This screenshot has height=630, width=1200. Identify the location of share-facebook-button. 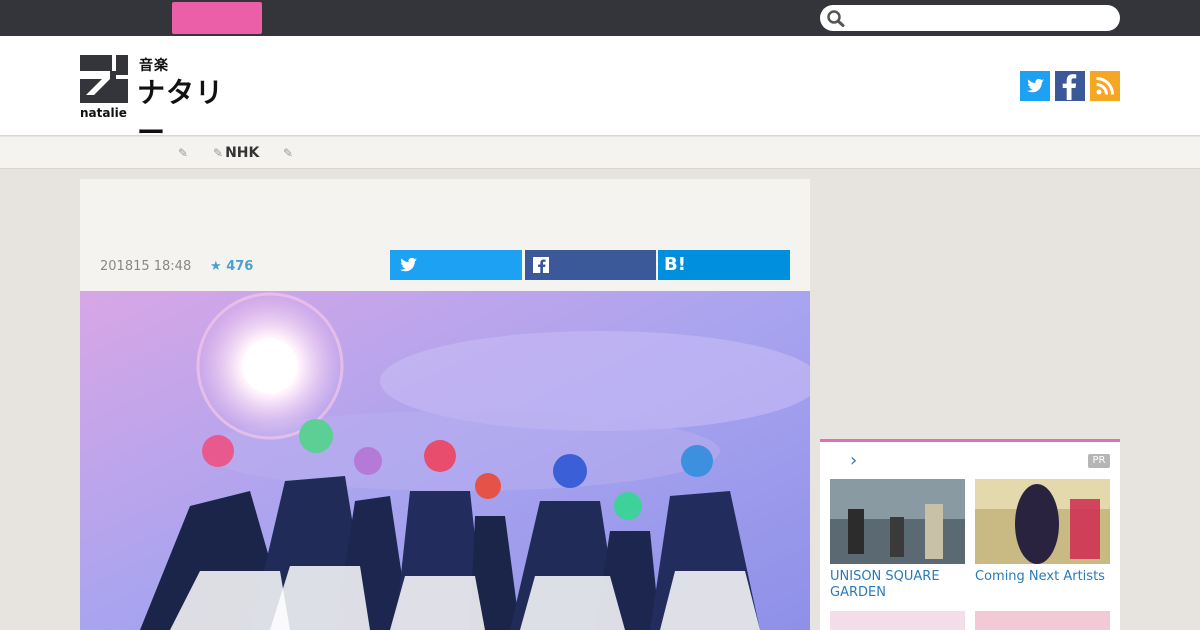
(590, 265).